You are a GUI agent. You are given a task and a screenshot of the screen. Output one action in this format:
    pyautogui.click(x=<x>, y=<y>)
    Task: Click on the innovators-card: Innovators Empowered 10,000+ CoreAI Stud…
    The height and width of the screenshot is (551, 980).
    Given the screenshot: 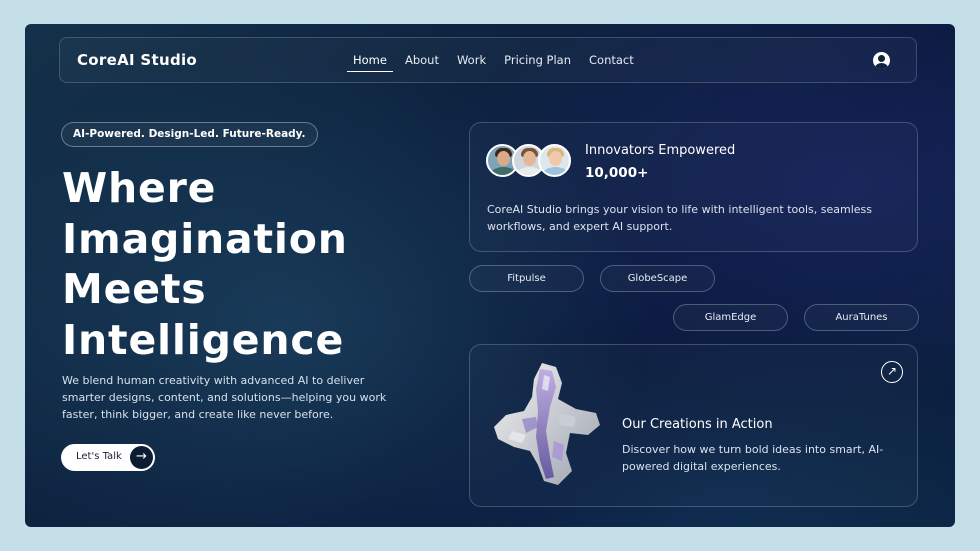 What is the action you would take?
    pyautogui.click(x=693, y=187)
    